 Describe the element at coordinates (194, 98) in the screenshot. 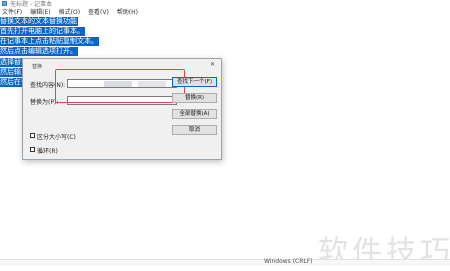

I see `replace-button: 替换(R)` at that location.